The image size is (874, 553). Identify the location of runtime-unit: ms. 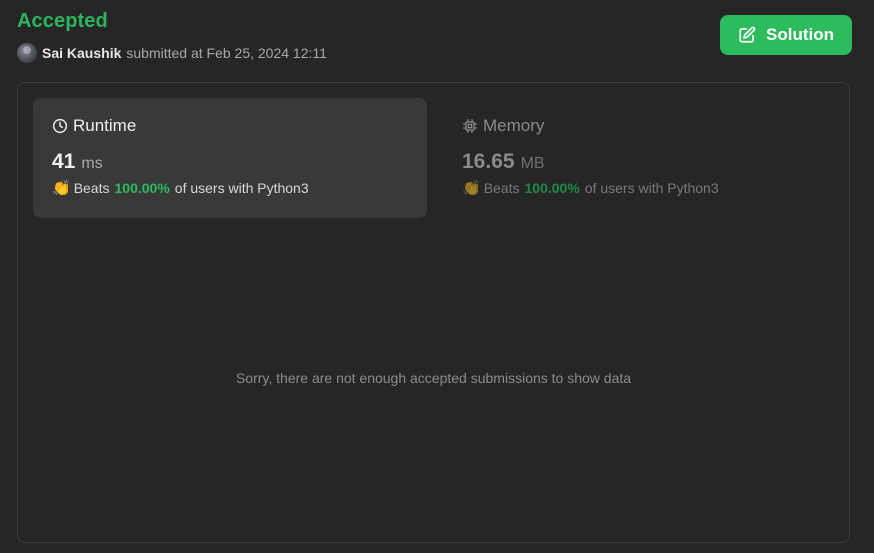
(92, 163).